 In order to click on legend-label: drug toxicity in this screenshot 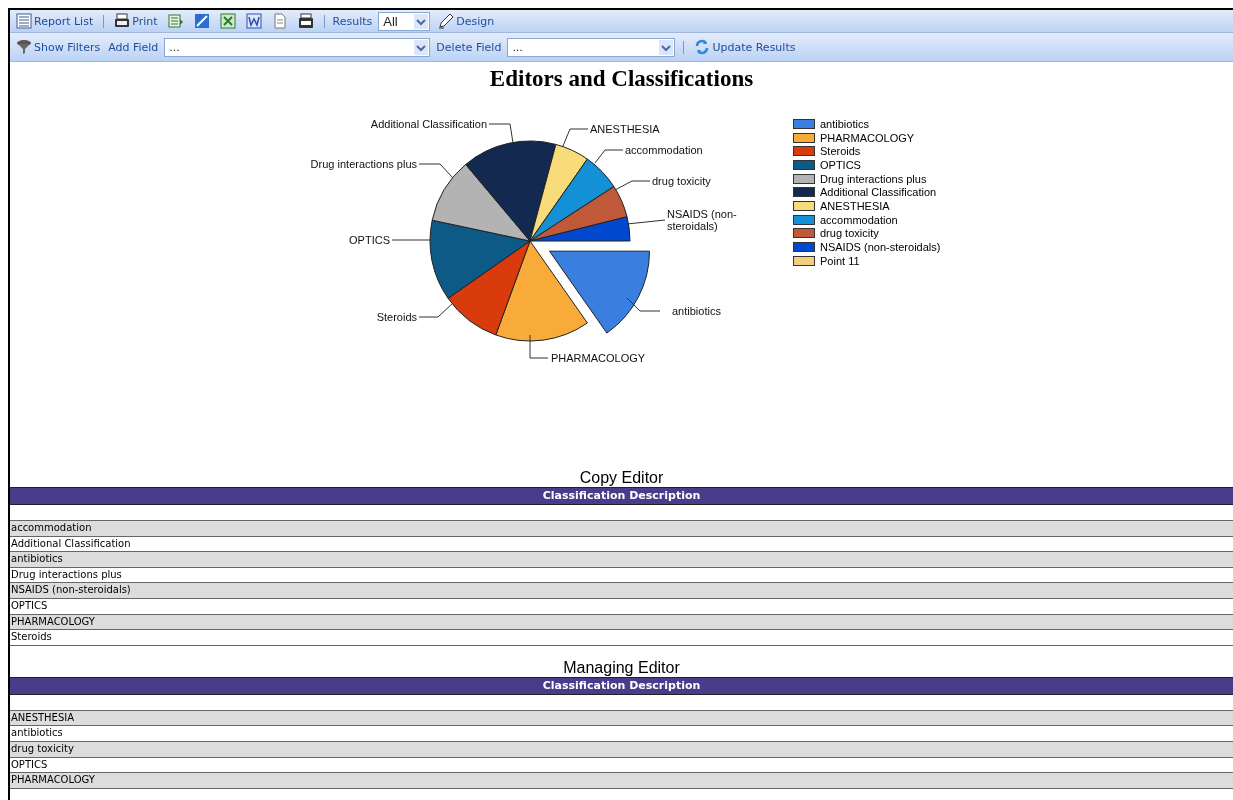, I will do `click(849, 233)`.